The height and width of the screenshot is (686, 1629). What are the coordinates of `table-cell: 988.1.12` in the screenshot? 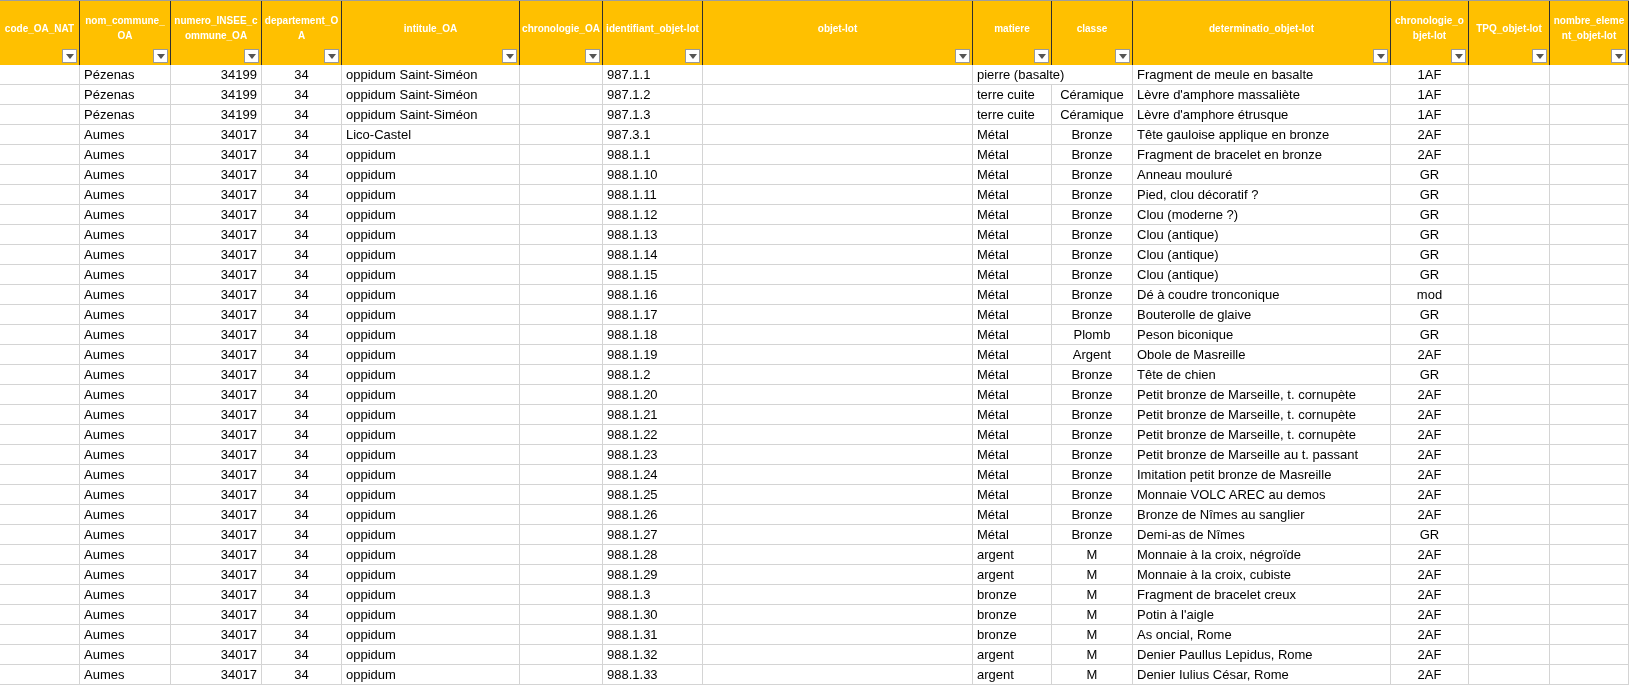 It's located at (653, 215).